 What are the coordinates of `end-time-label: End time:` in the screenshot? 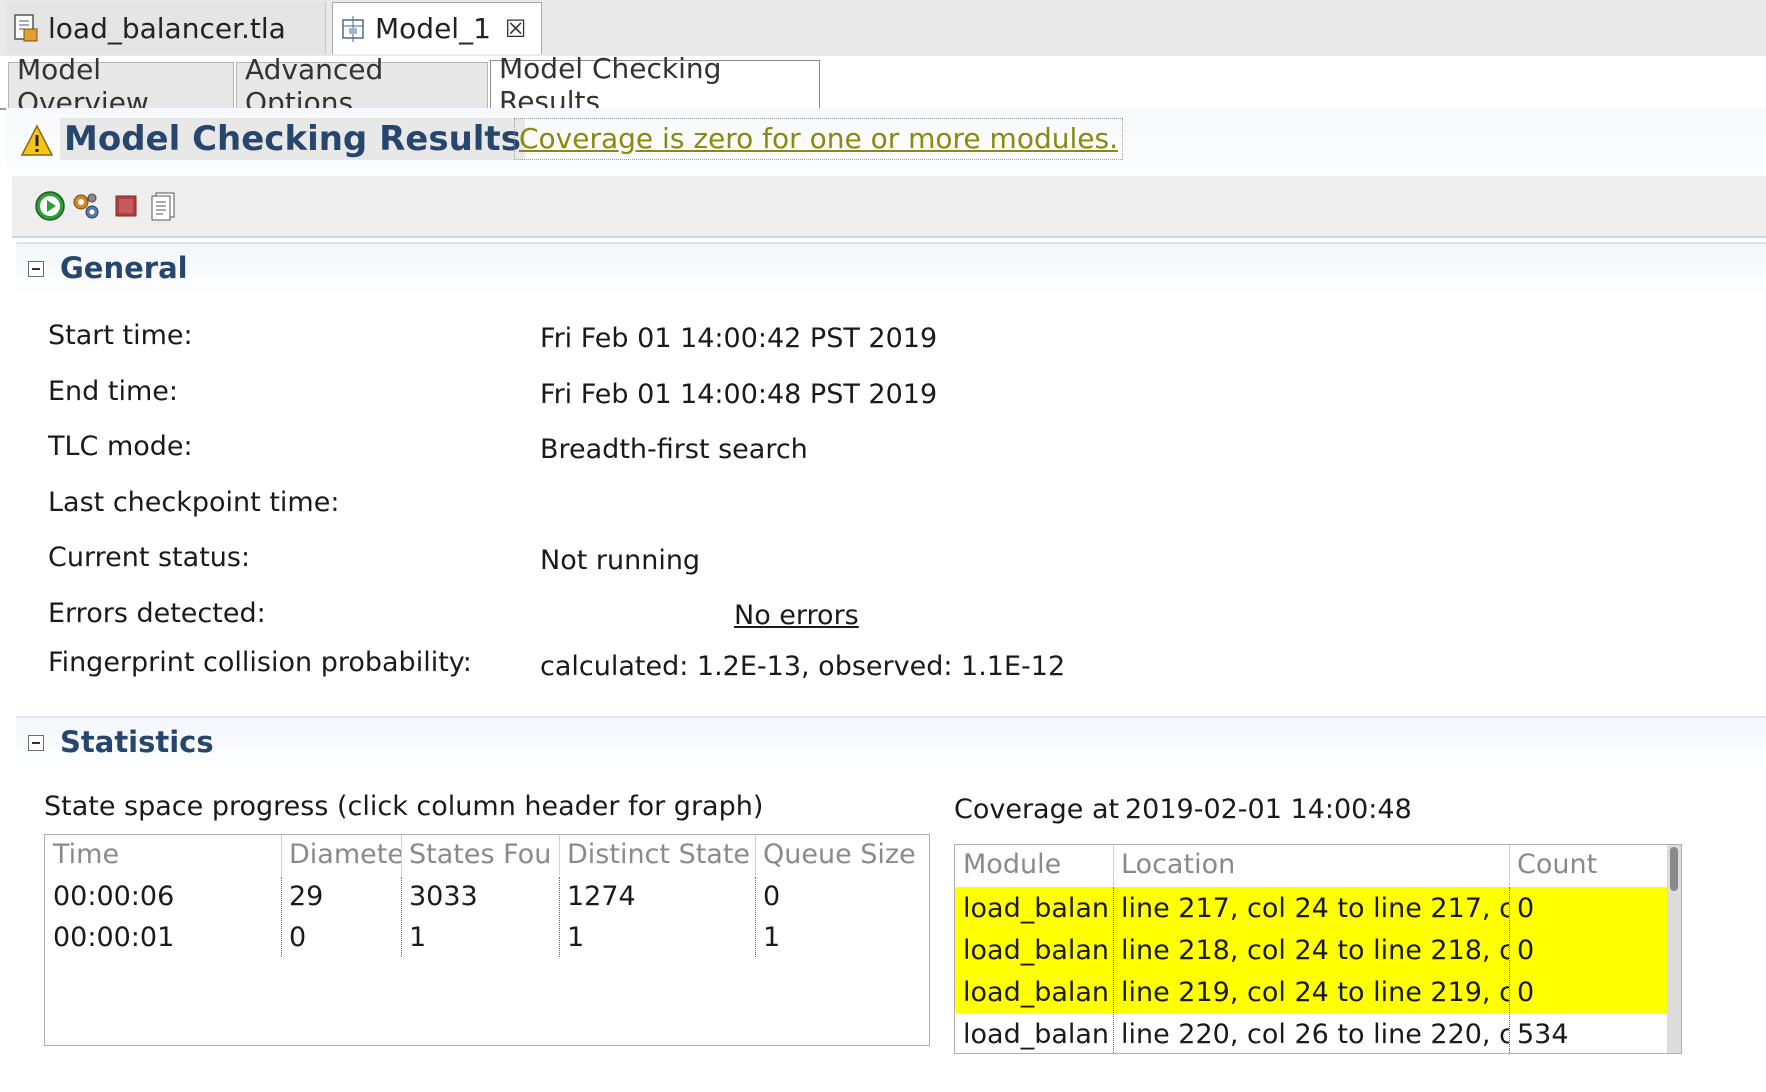 It's located at (113, 391).